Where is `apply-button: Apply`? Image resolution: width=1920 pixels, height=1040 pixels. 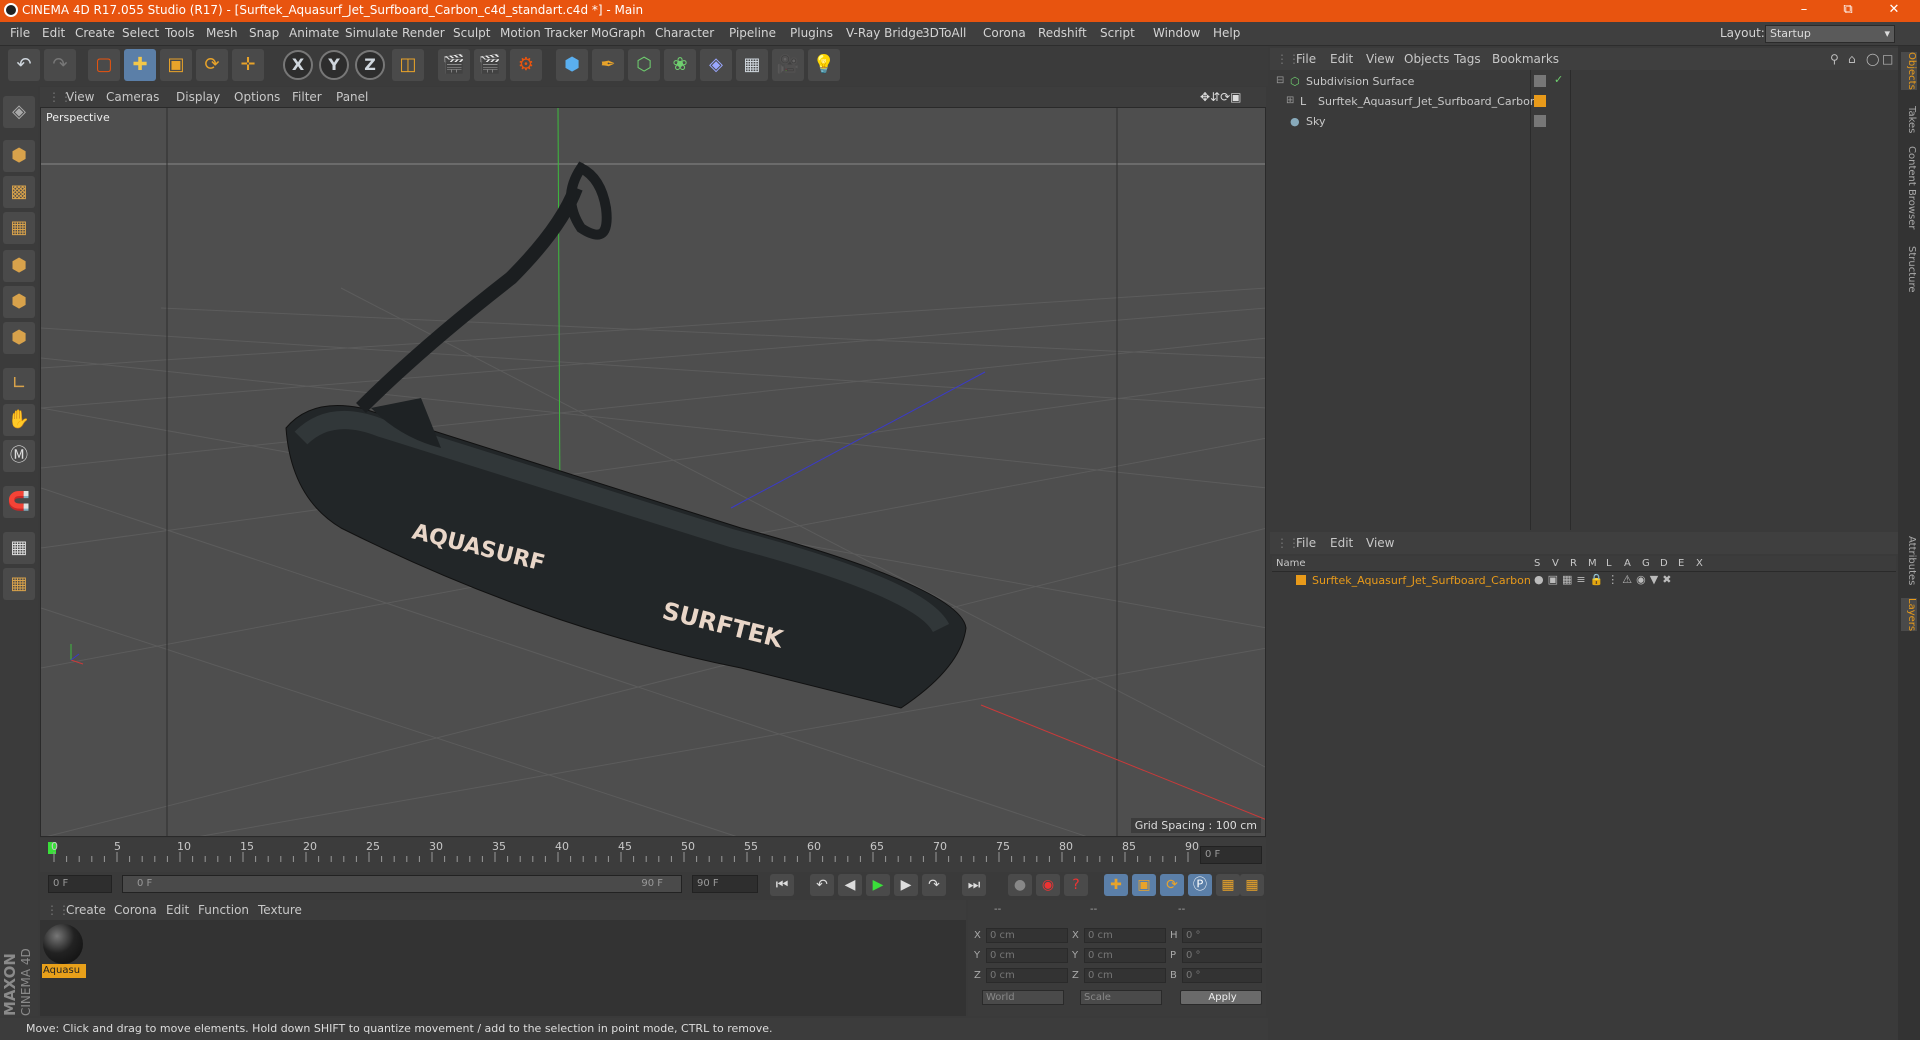 apply-button: Apply is located at coordinates (1221, 997).